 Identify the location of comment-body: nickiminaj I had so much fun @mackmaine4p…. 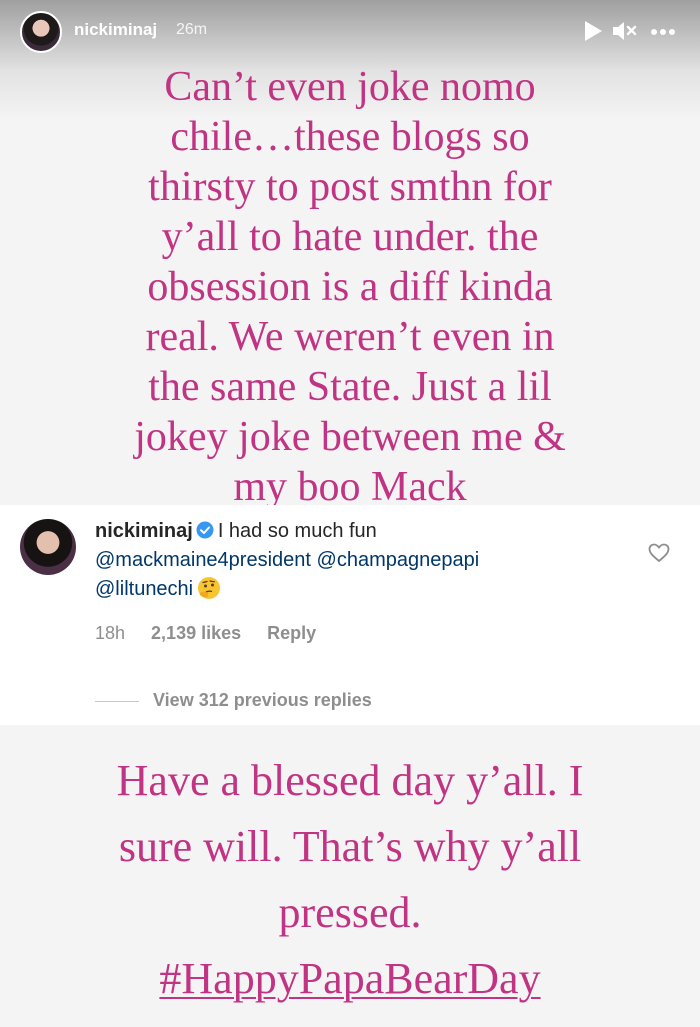
(365, 560).